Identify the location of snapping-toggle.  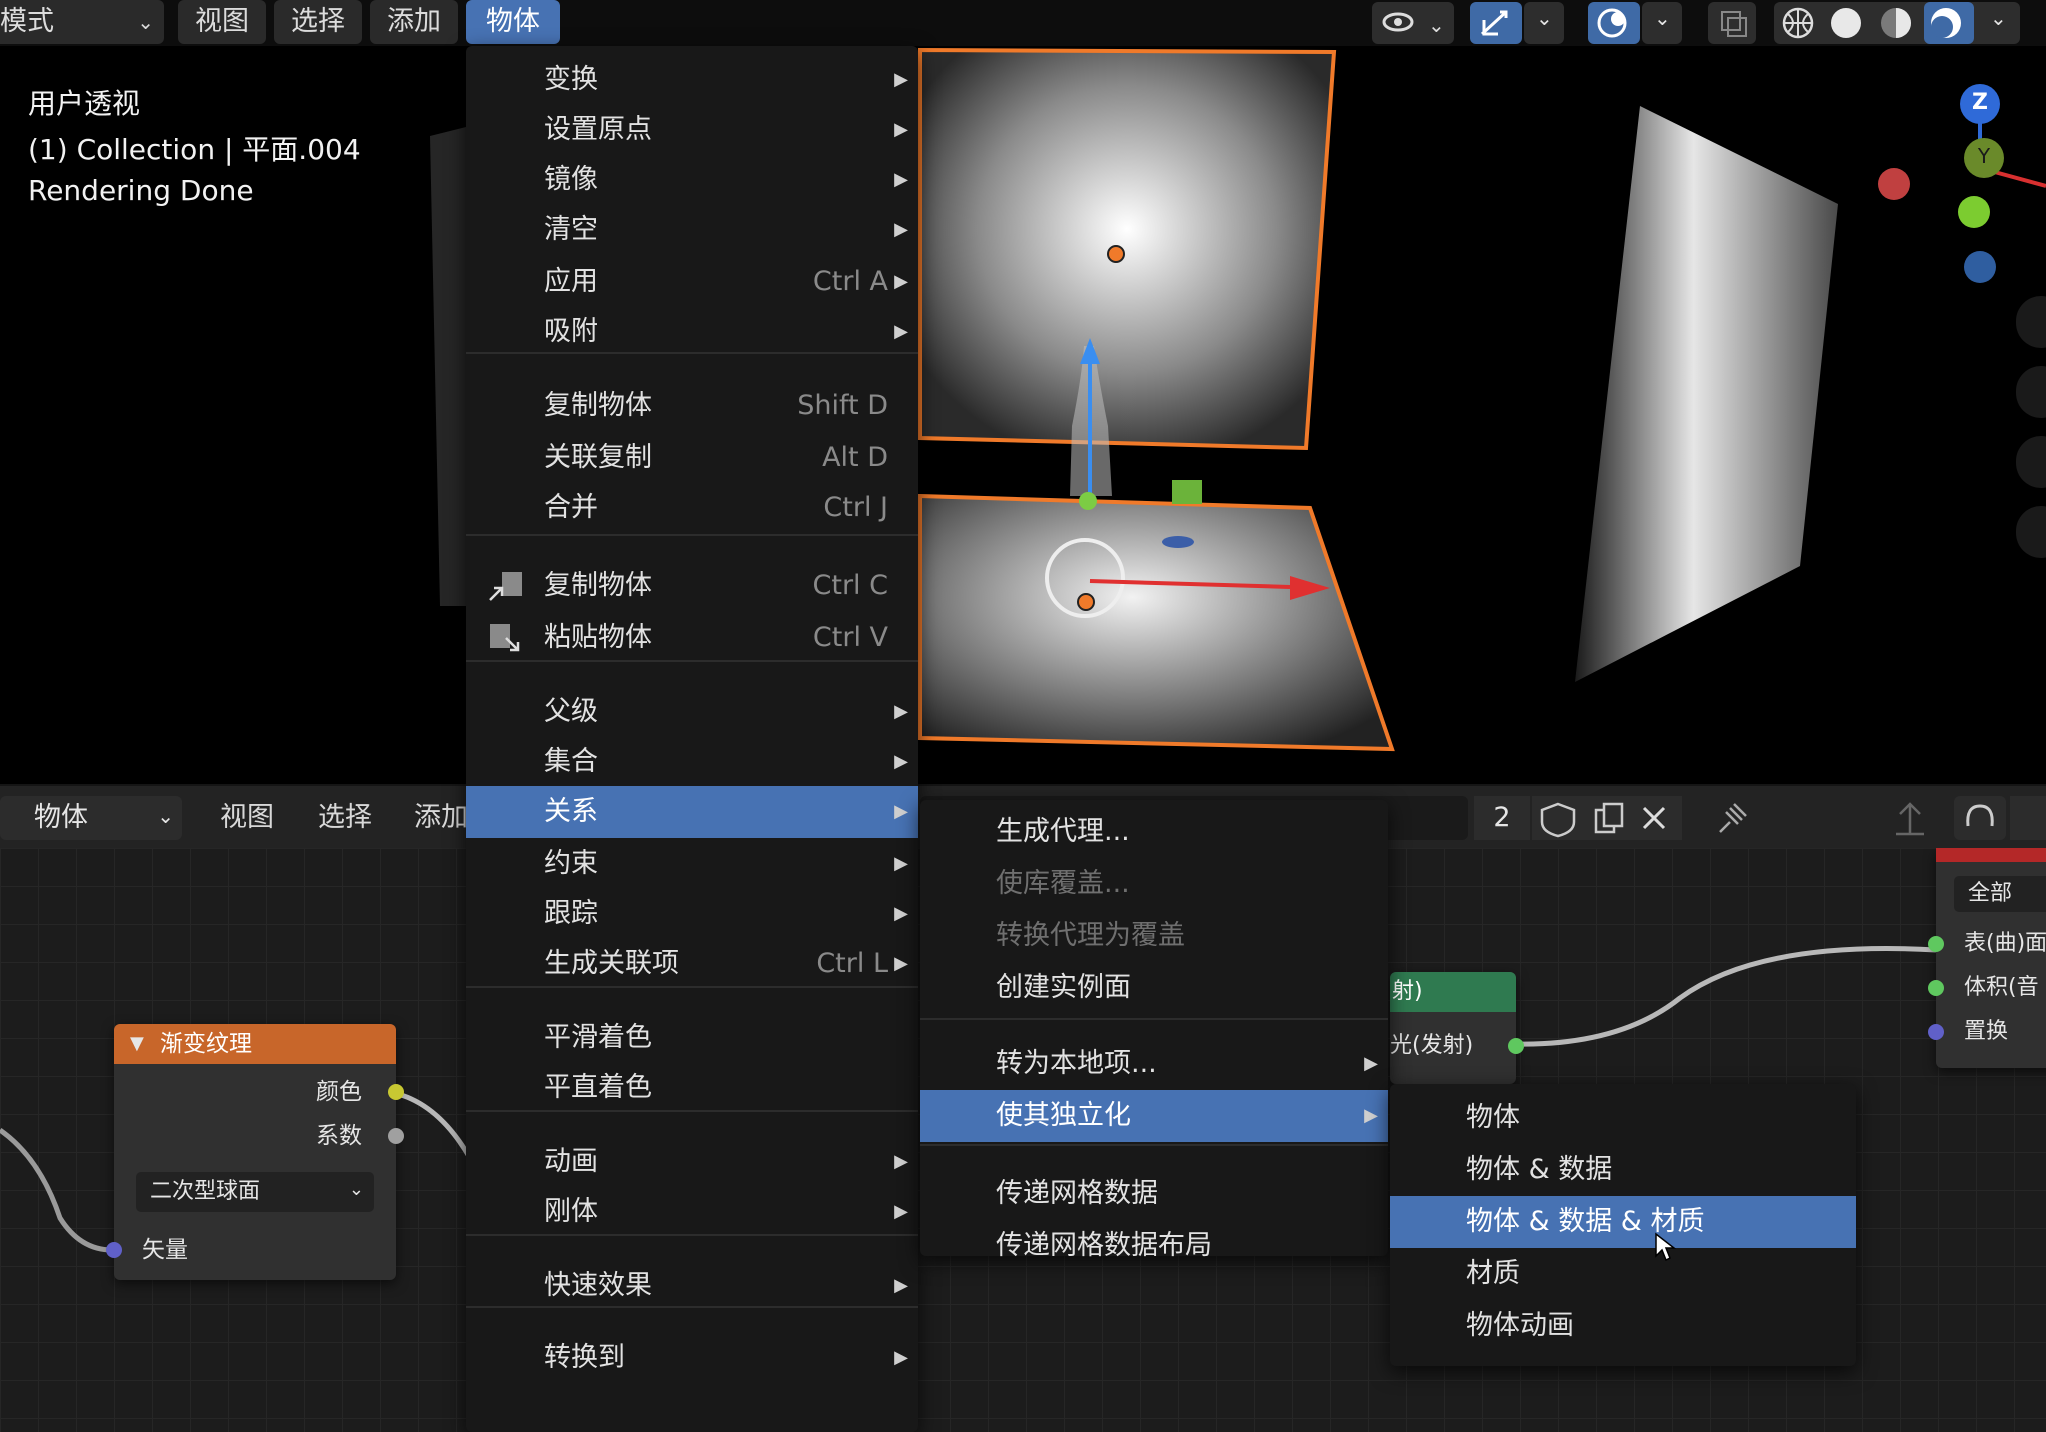
(1980, 818).